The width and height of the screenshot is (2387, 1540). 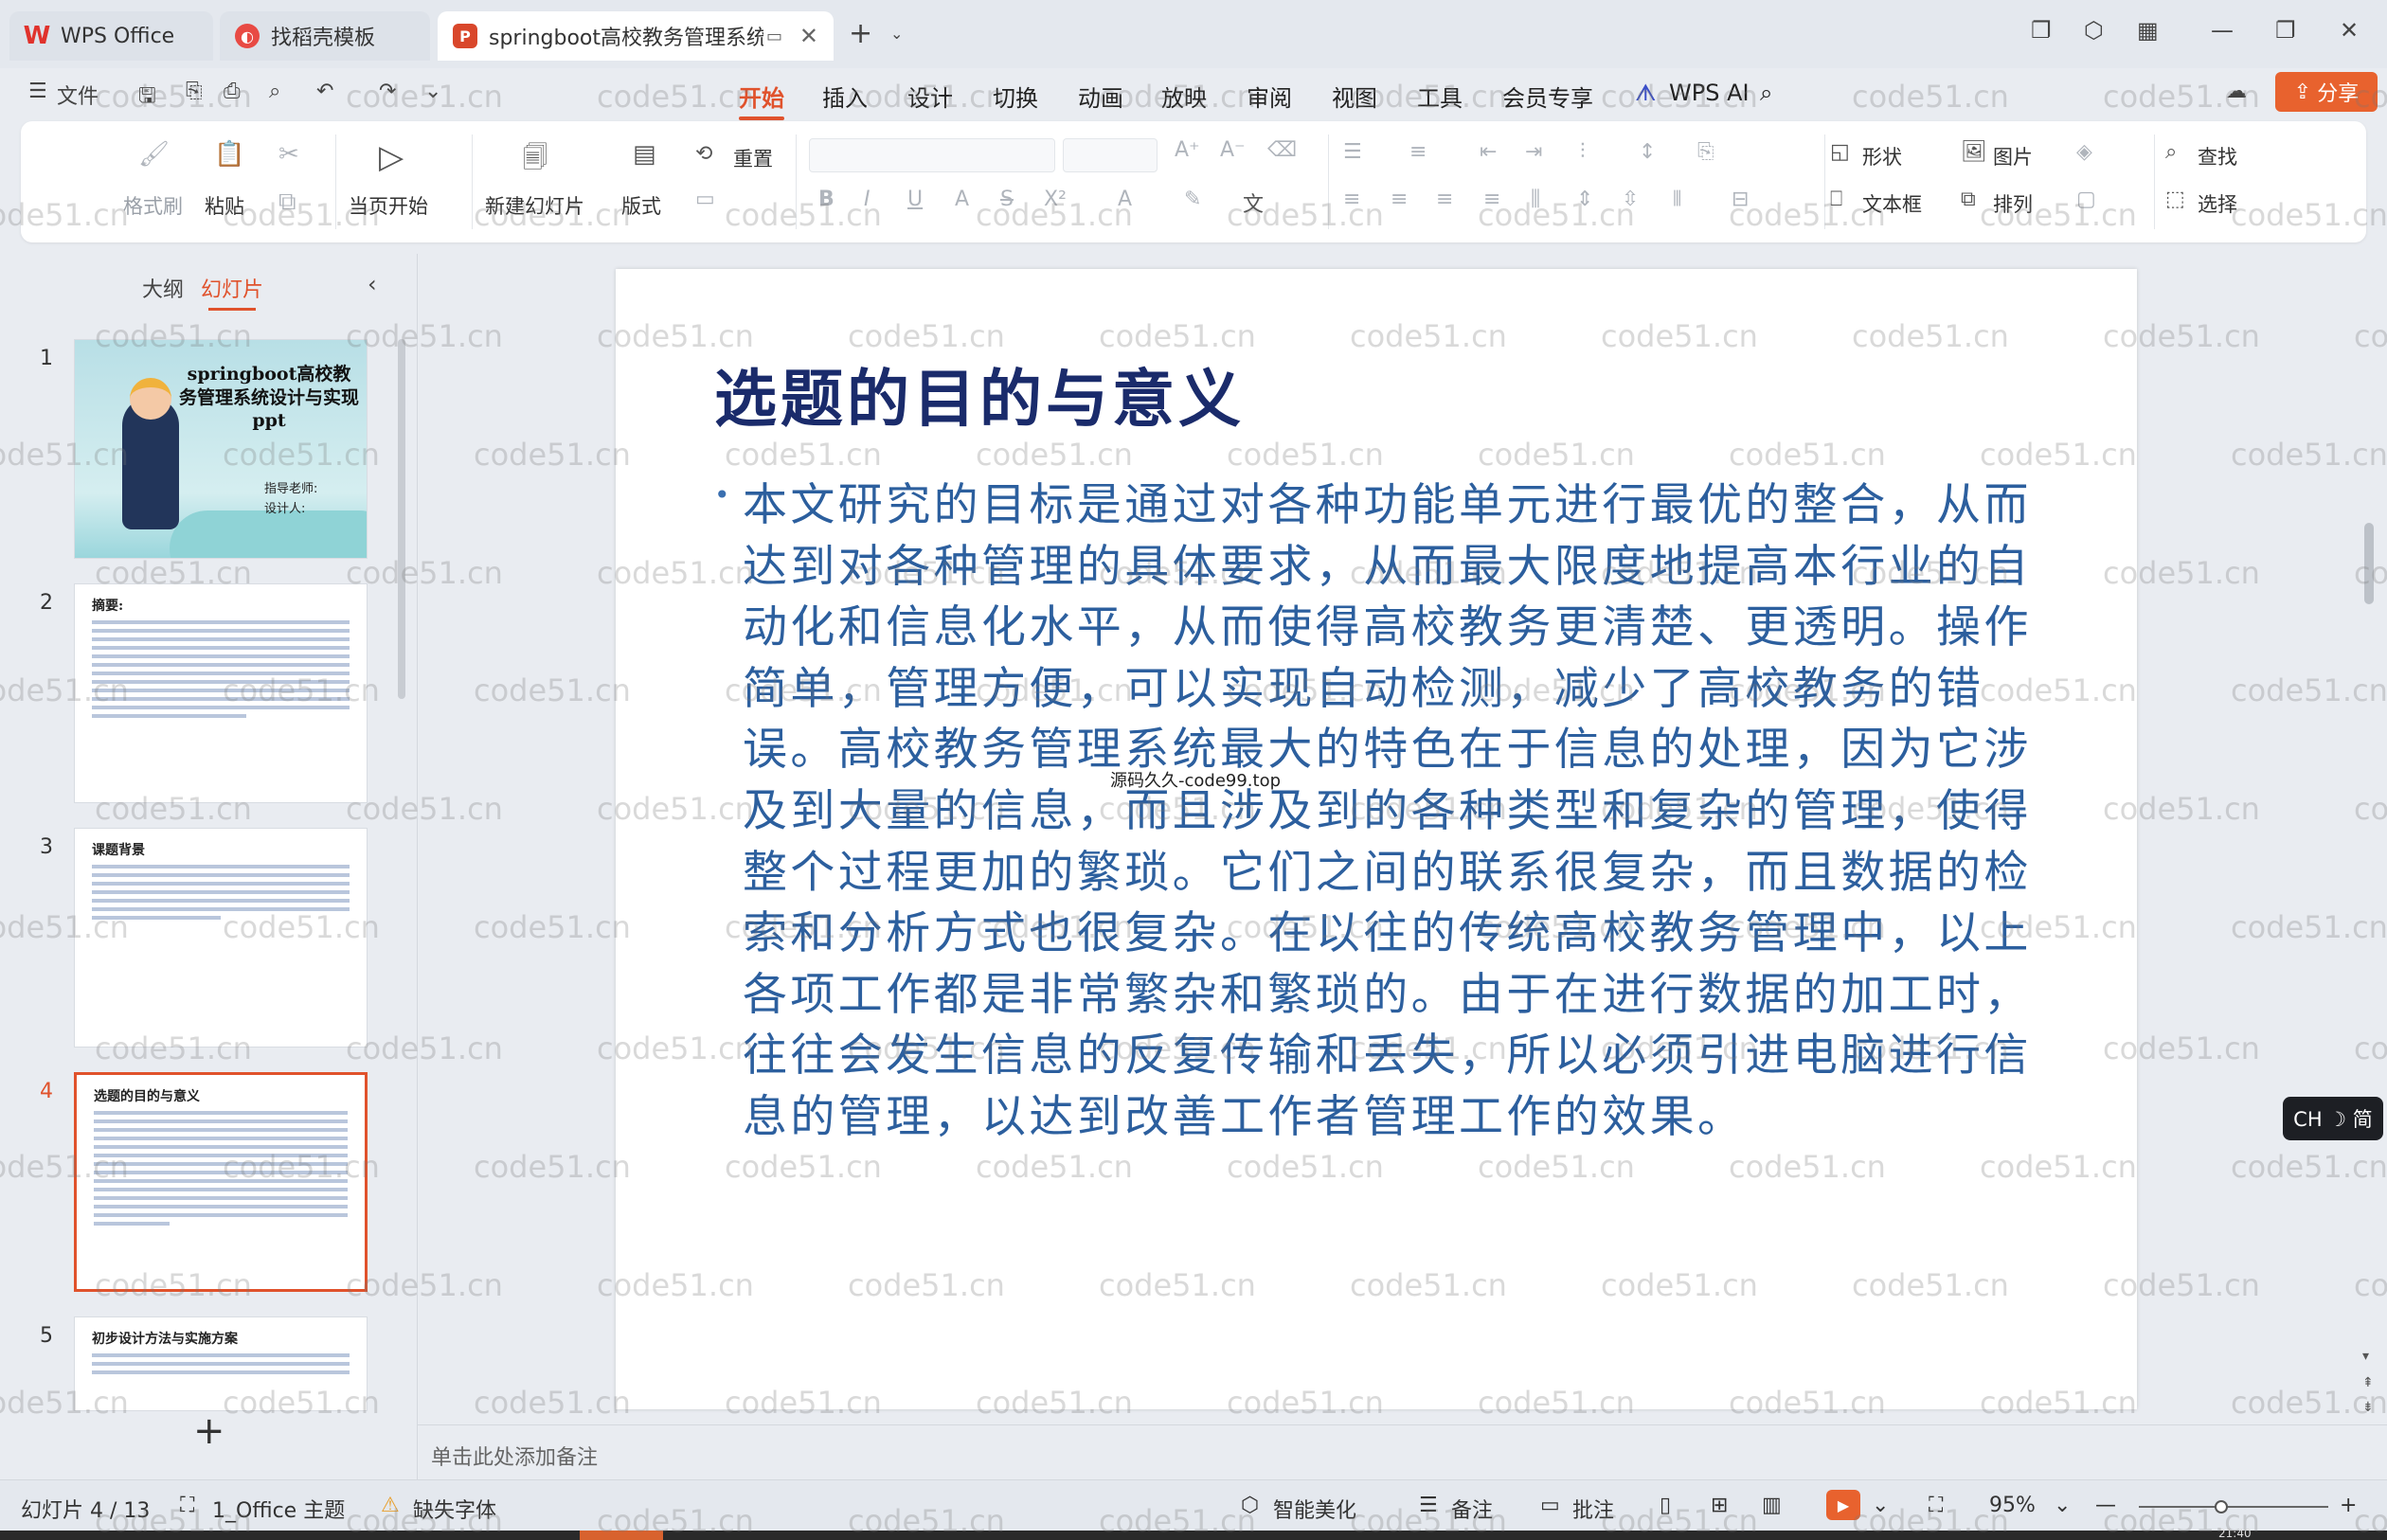 What do you see at coordinates (705, 199) in the screenshot?
I see `section-icon: ▭` at bounding box center [705, 199].